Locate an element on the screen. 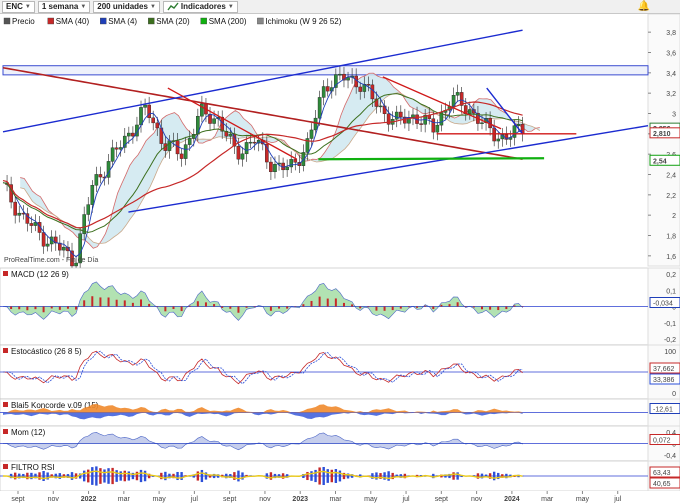  panel-icon is located at coordinates (5, 273).